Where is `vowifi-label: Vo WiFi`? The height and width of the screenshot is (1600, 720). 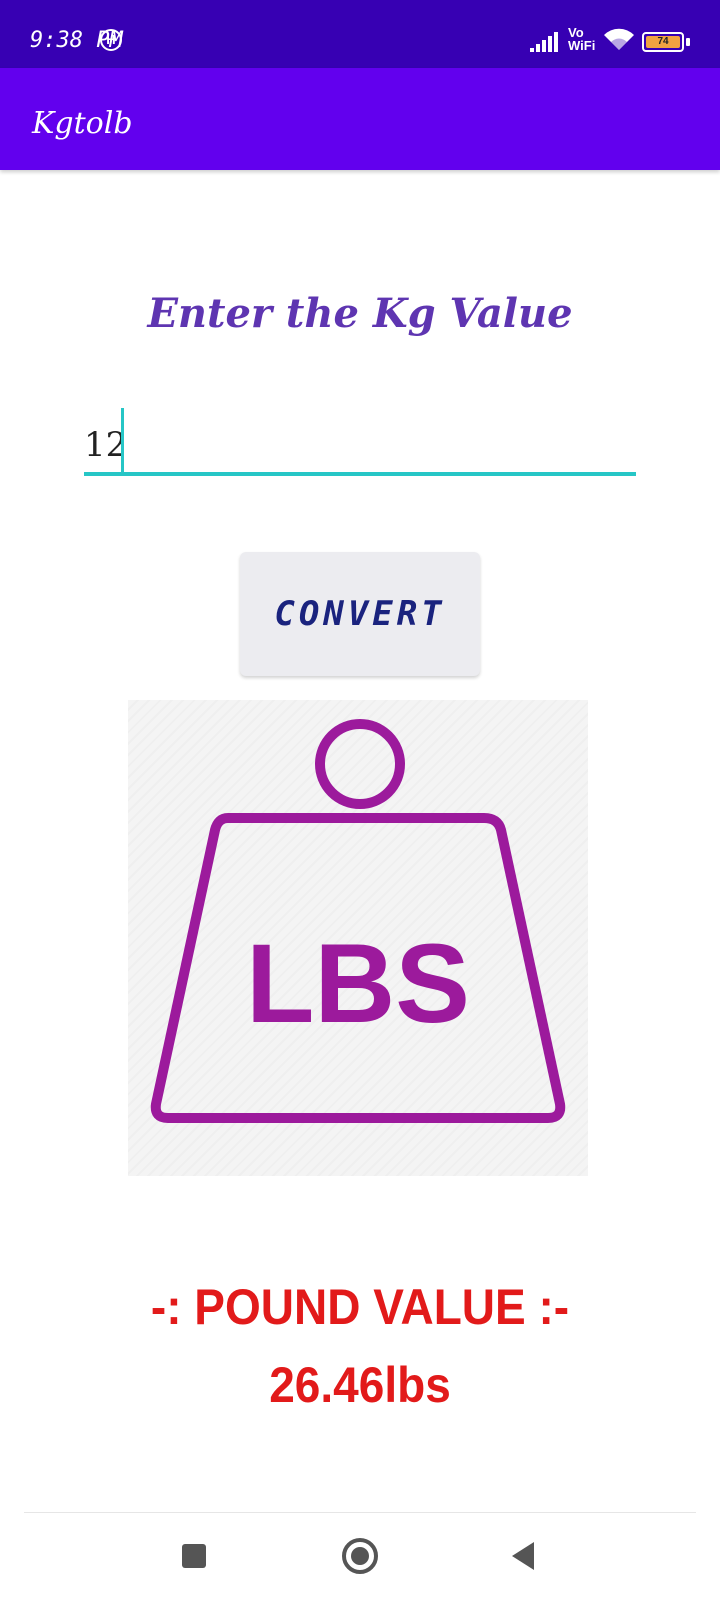 vowifi-label: Vo WiFi is located at coordinates (582, 39).